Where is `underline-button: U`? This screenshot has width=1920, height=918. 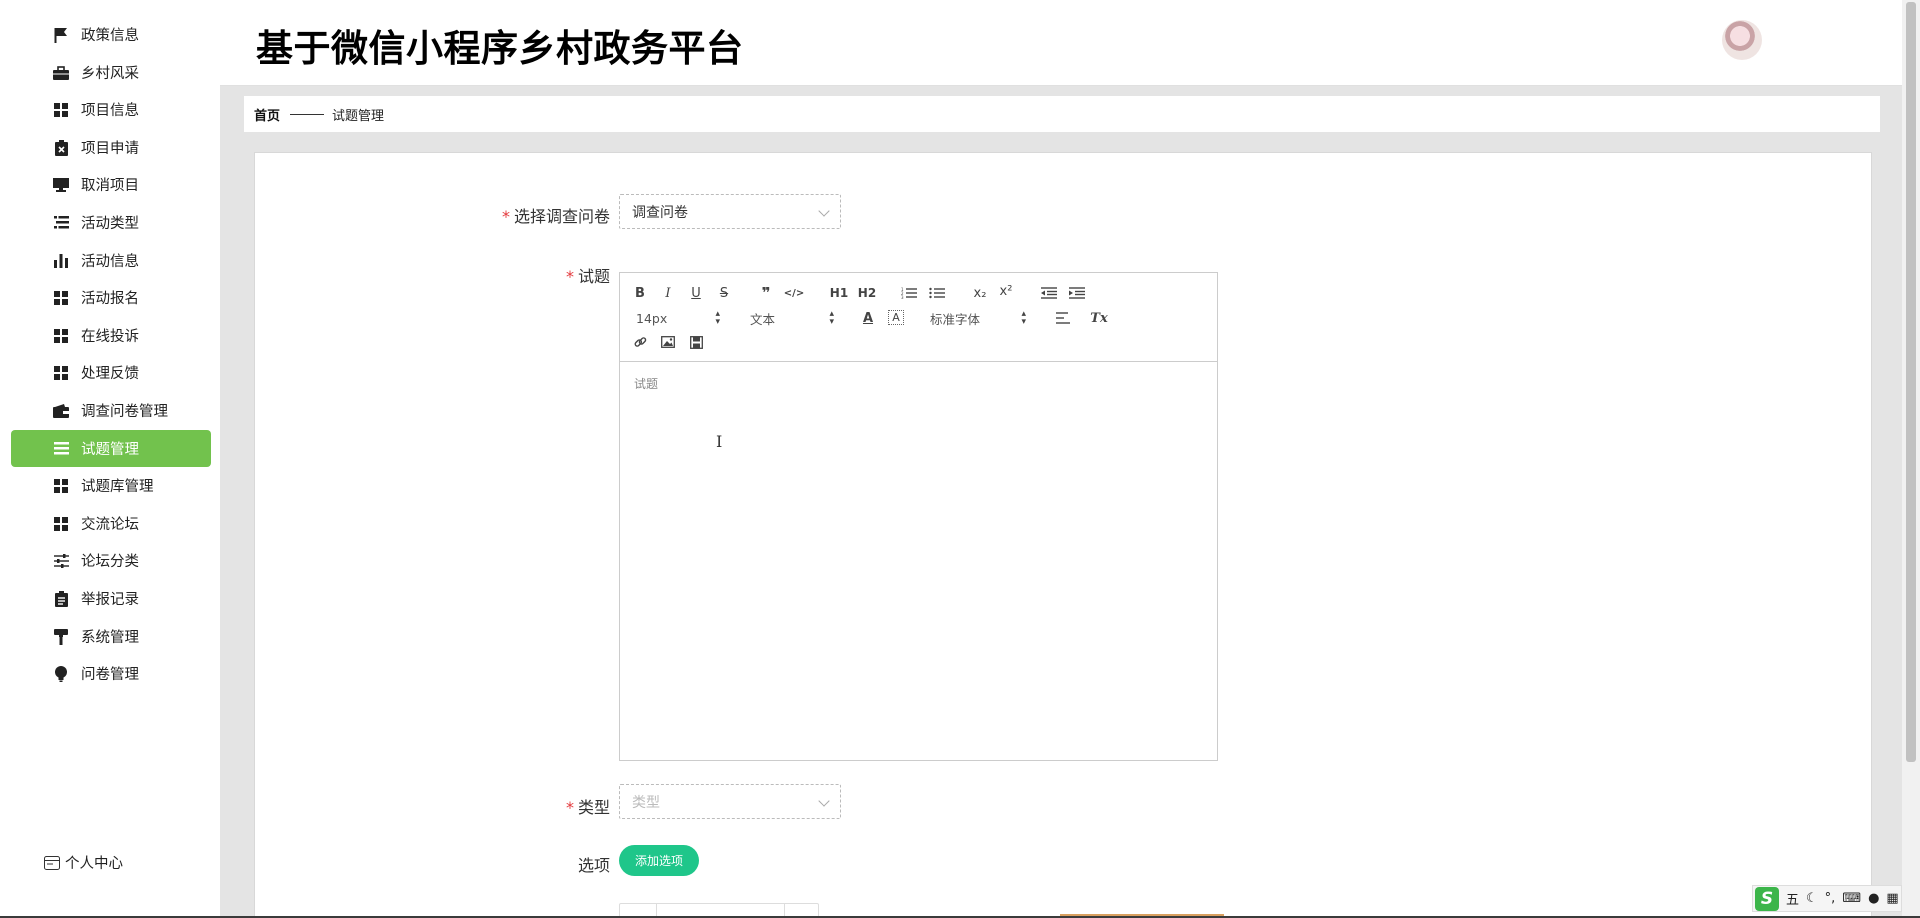 underline-button: U is located at coordinates (696, 293).